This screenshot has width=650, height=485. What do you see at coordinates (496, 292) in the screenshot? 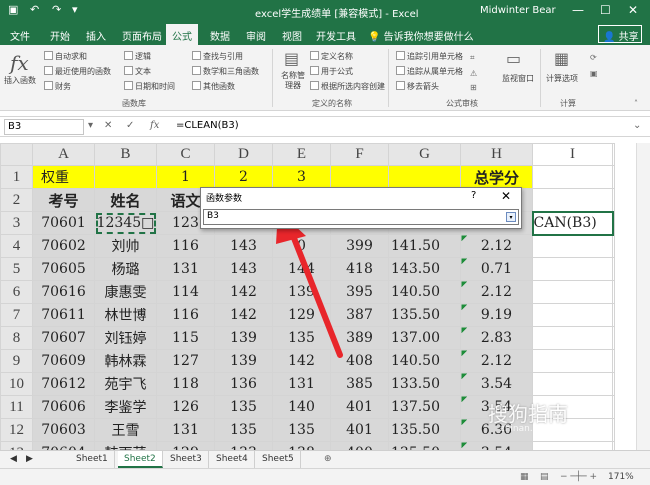
I see `cell-h6: 2.12` at bounding box center [496, 292].